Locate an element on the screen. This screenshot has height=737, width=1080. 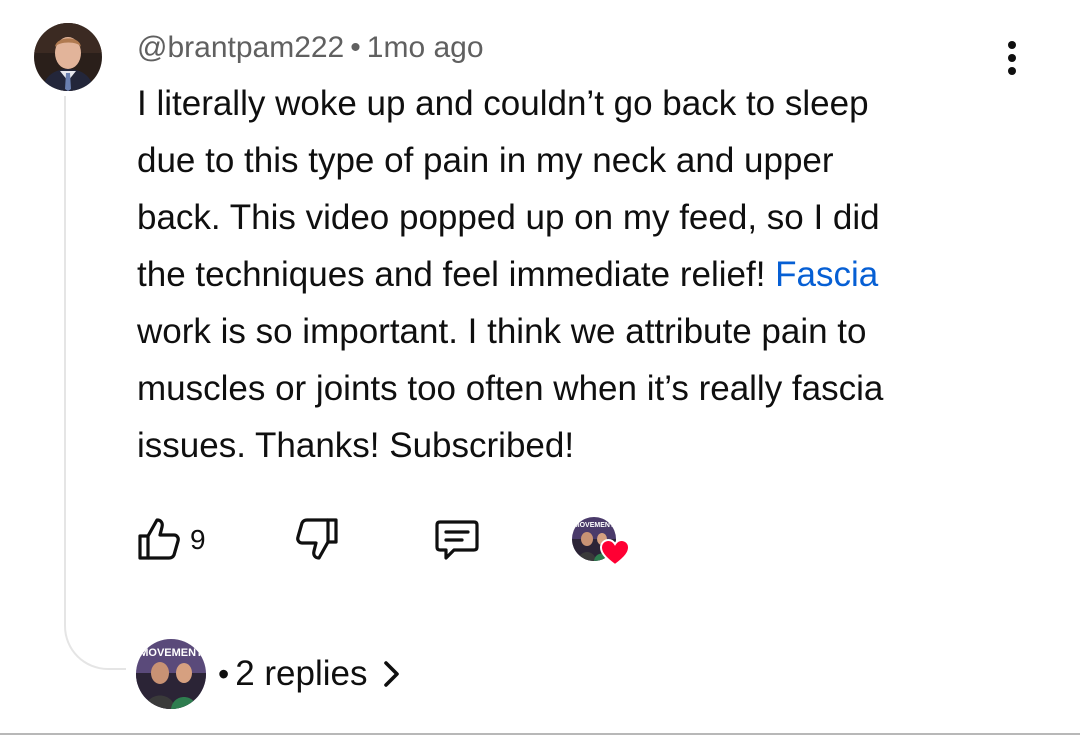
chevron-right-icon is located at coordinates (392, 674).